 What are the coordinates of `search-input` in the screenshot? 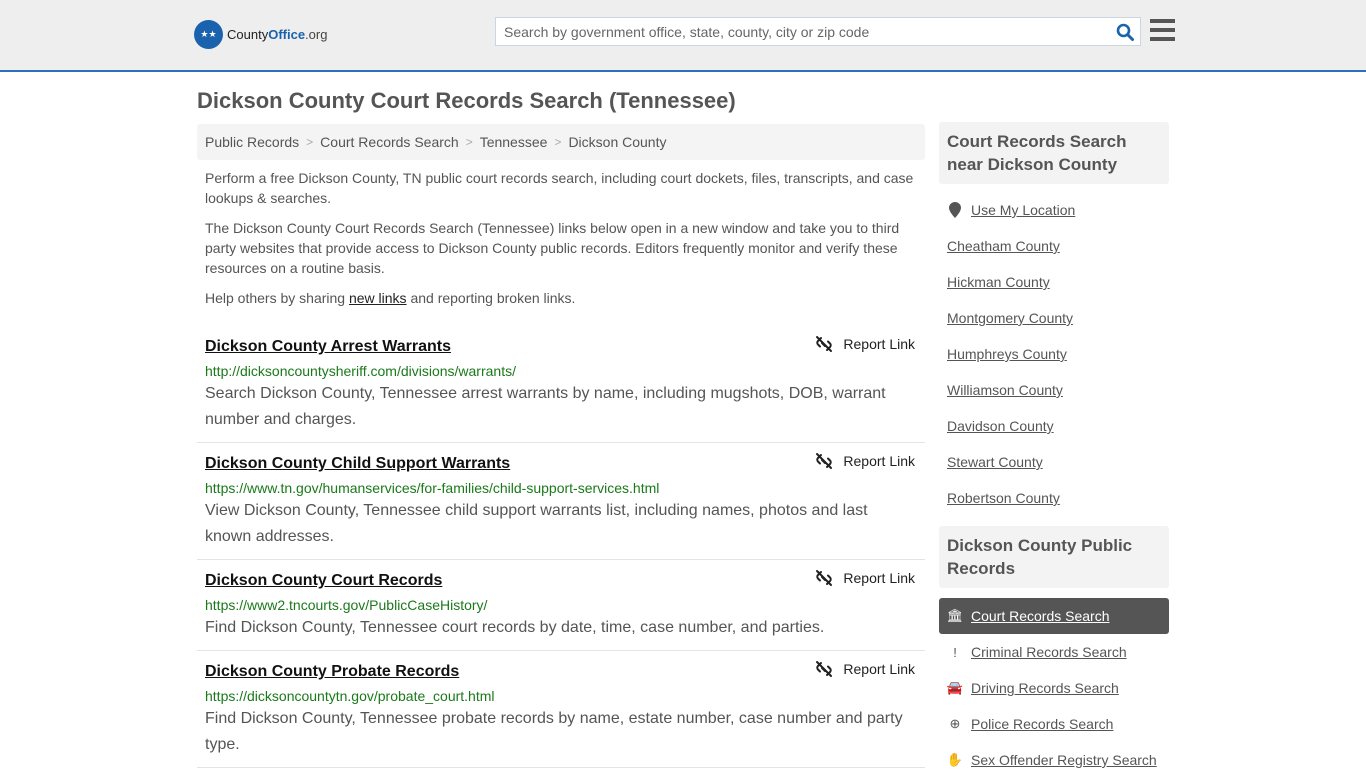 It's located at (803, 31).